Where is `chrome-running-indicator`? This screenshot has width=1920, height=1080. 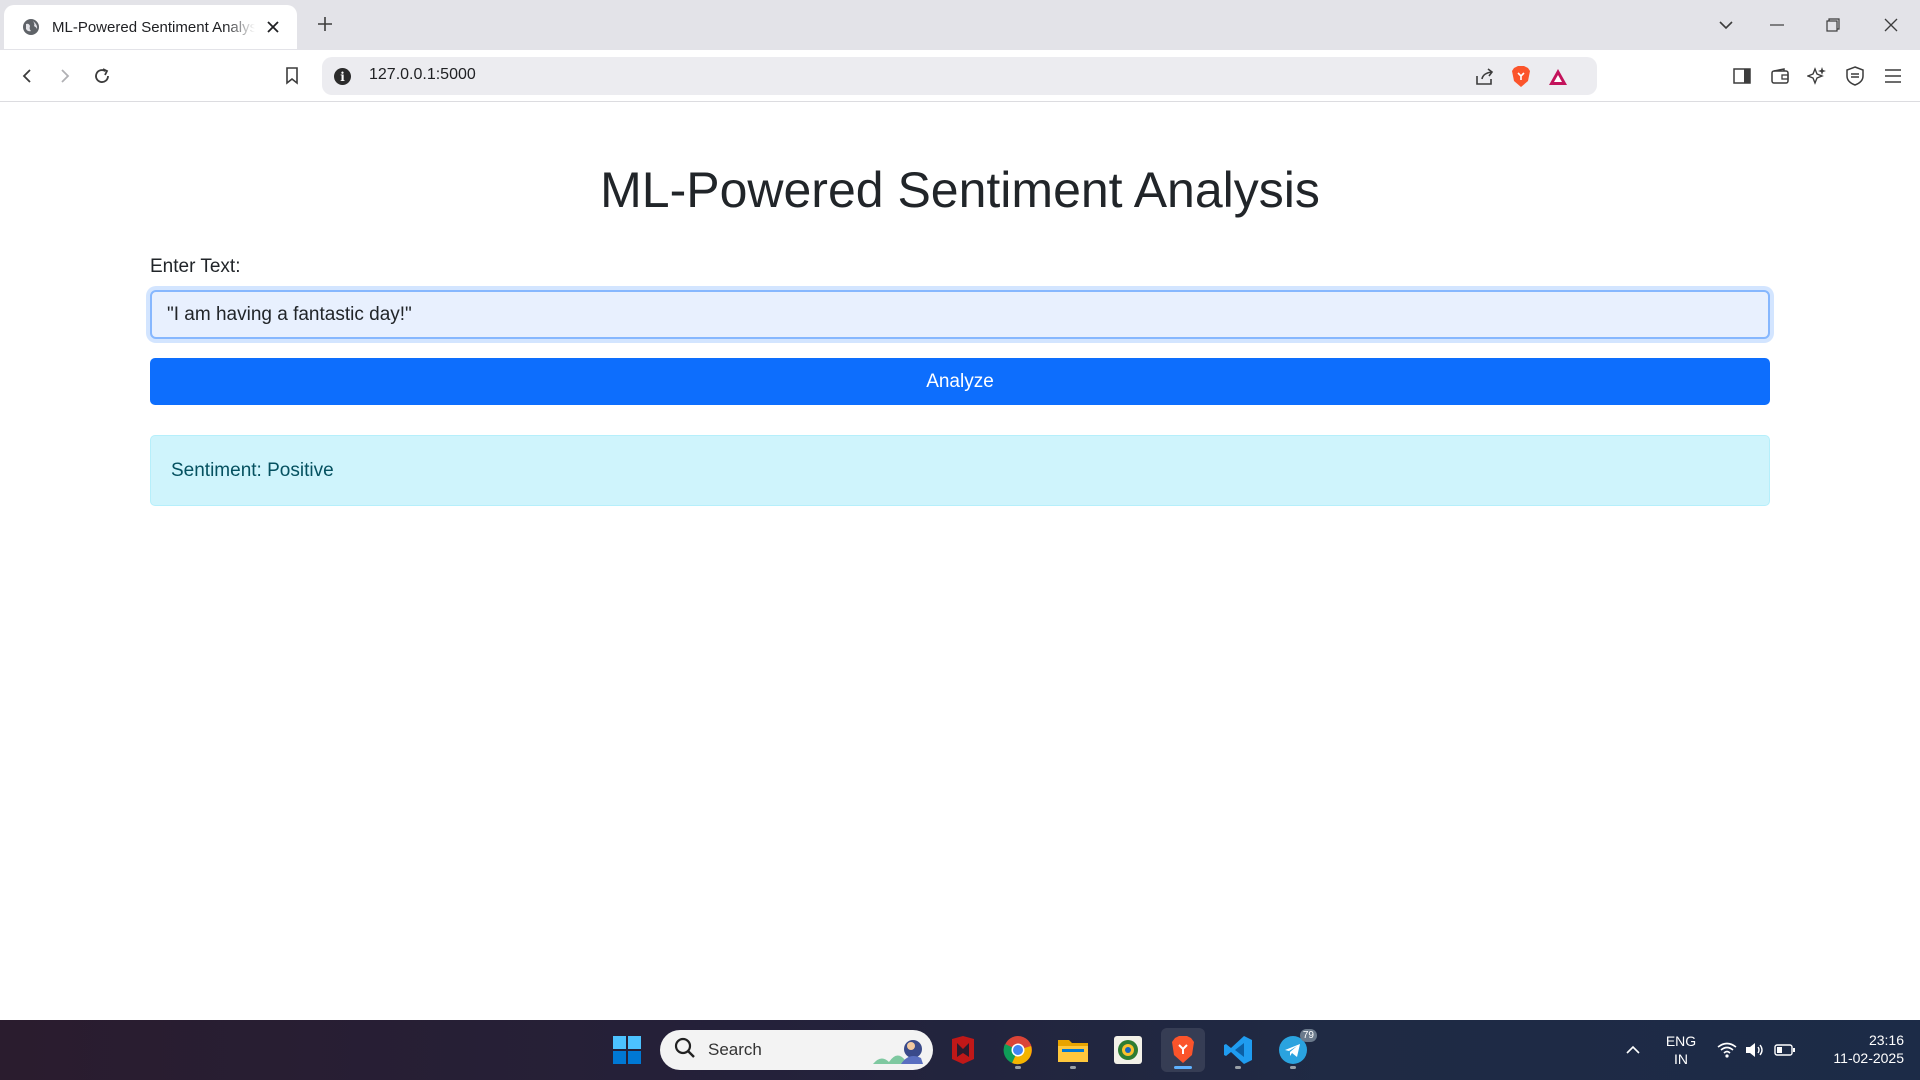 chrome-running-indicator is located at coordinates (1018, 1067).